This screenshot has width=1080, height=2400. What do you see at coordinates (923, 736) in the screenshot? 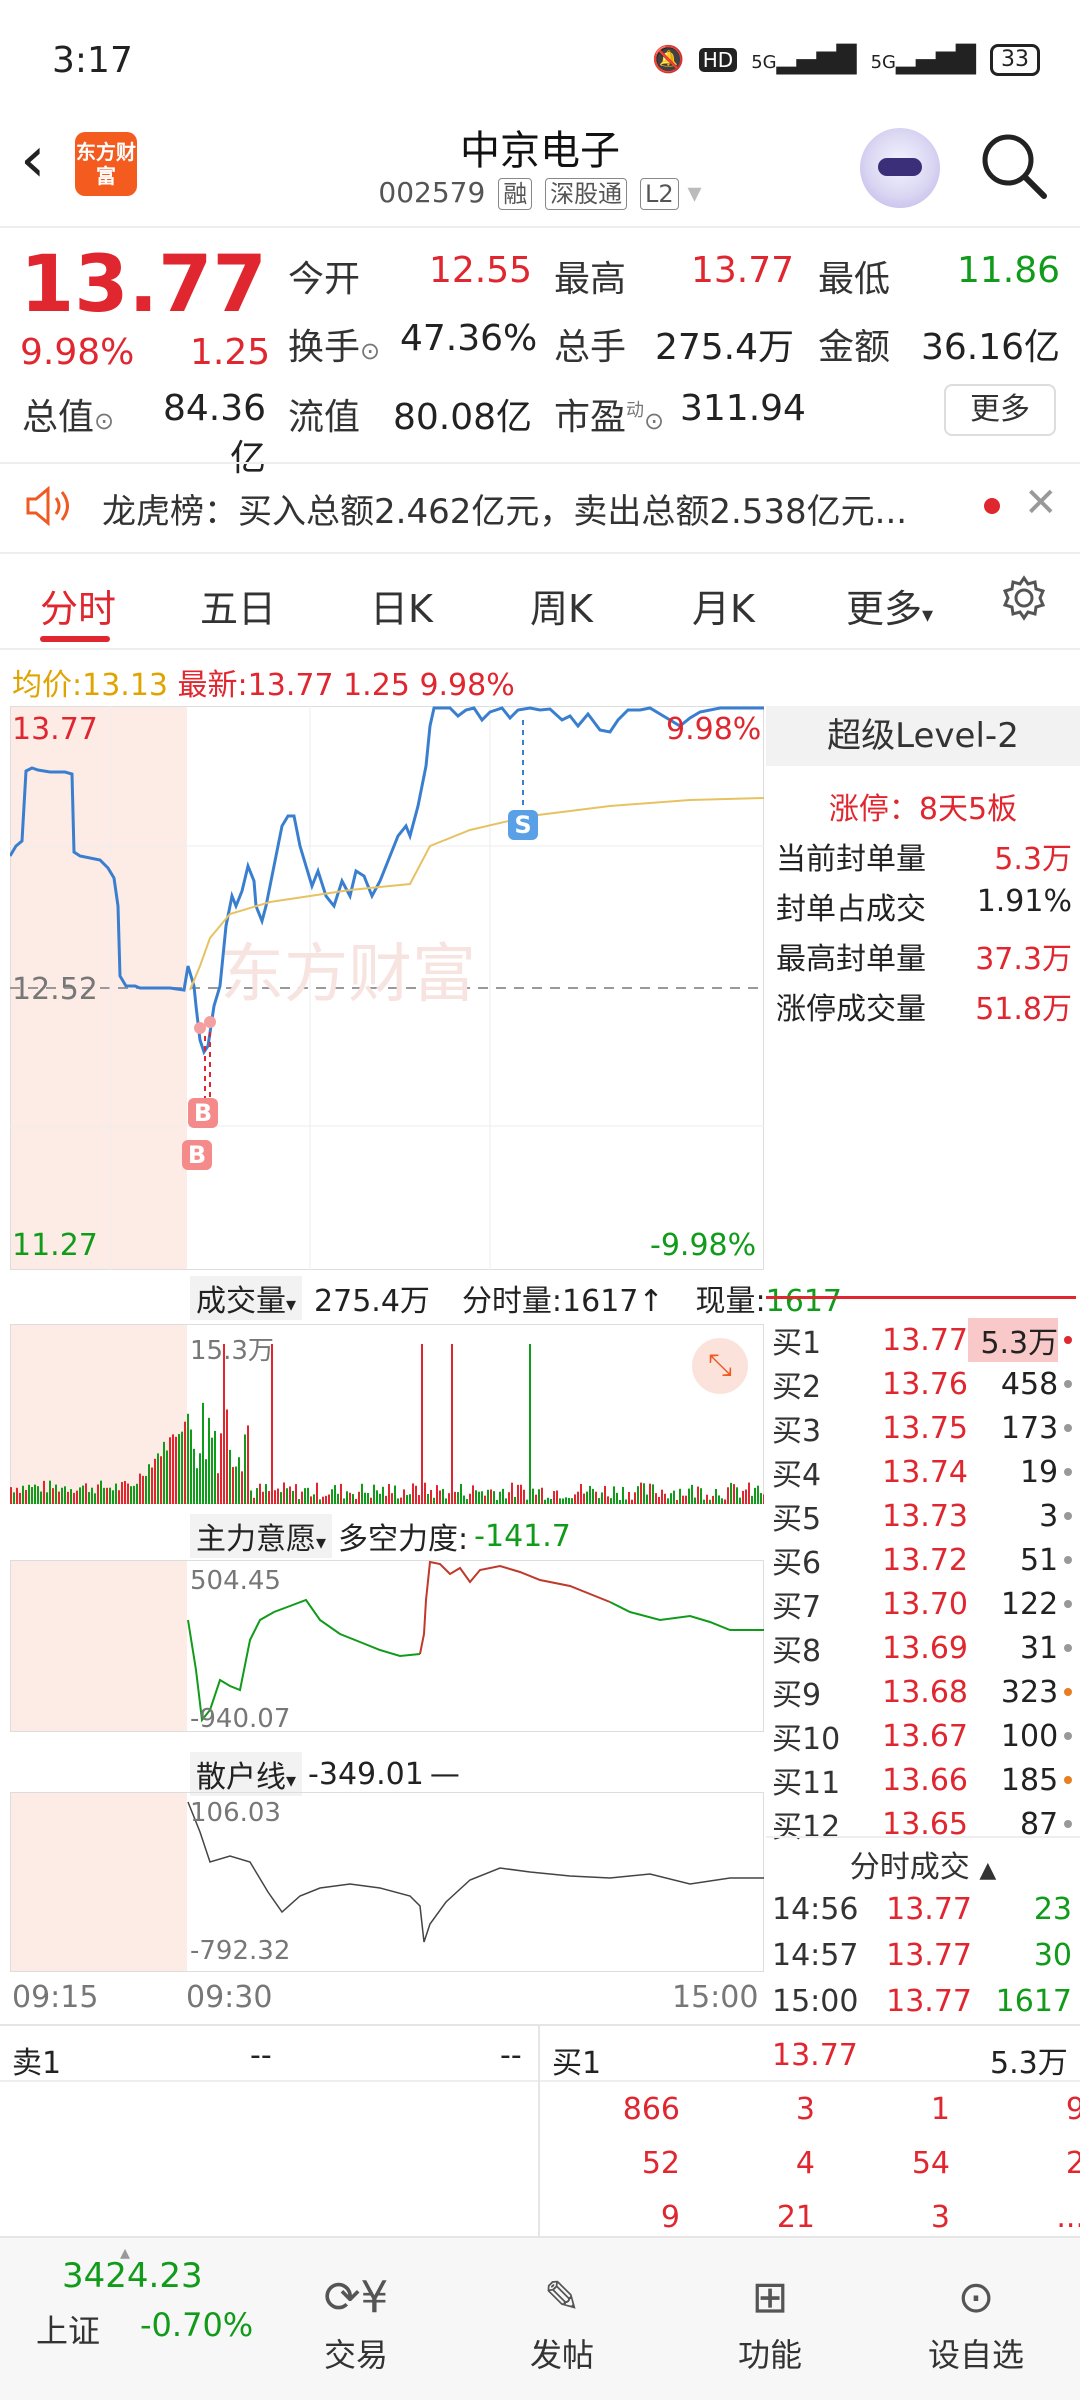
I see `level2-title: 超级Level-2` at bounding box center [923, 736].